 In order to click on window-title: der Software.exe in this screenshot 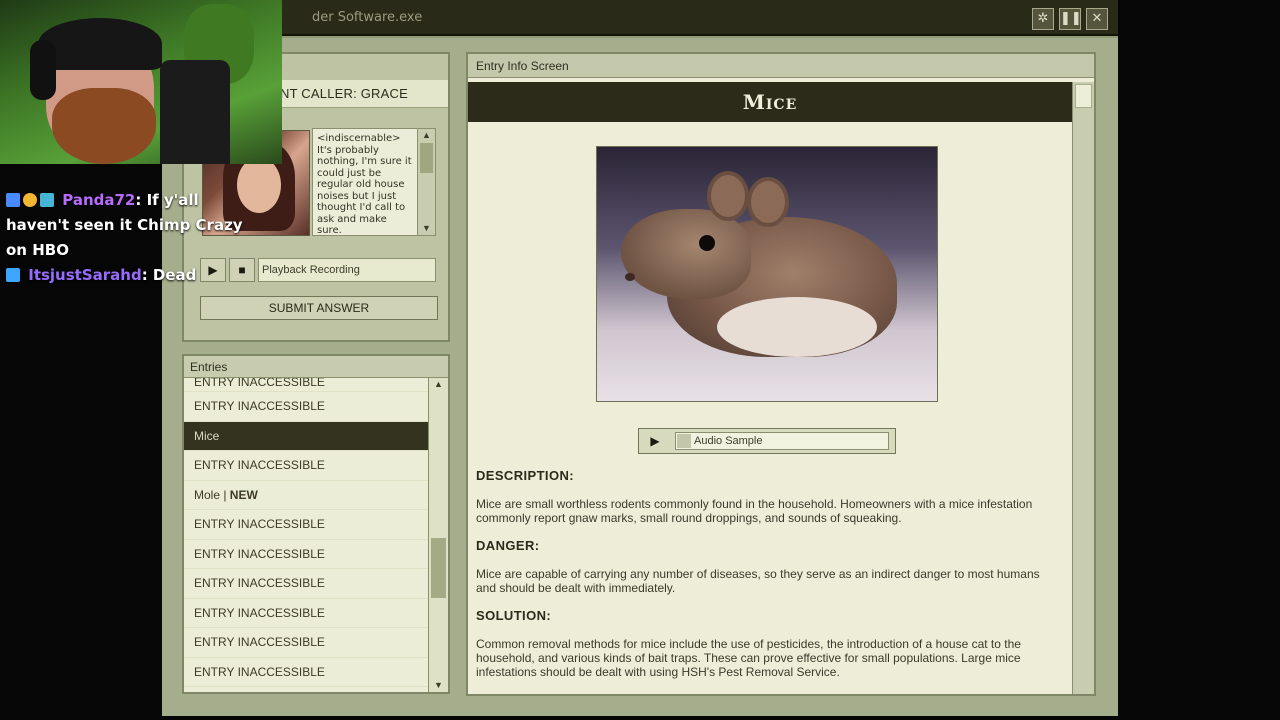, I will do `click(367, 17)`.